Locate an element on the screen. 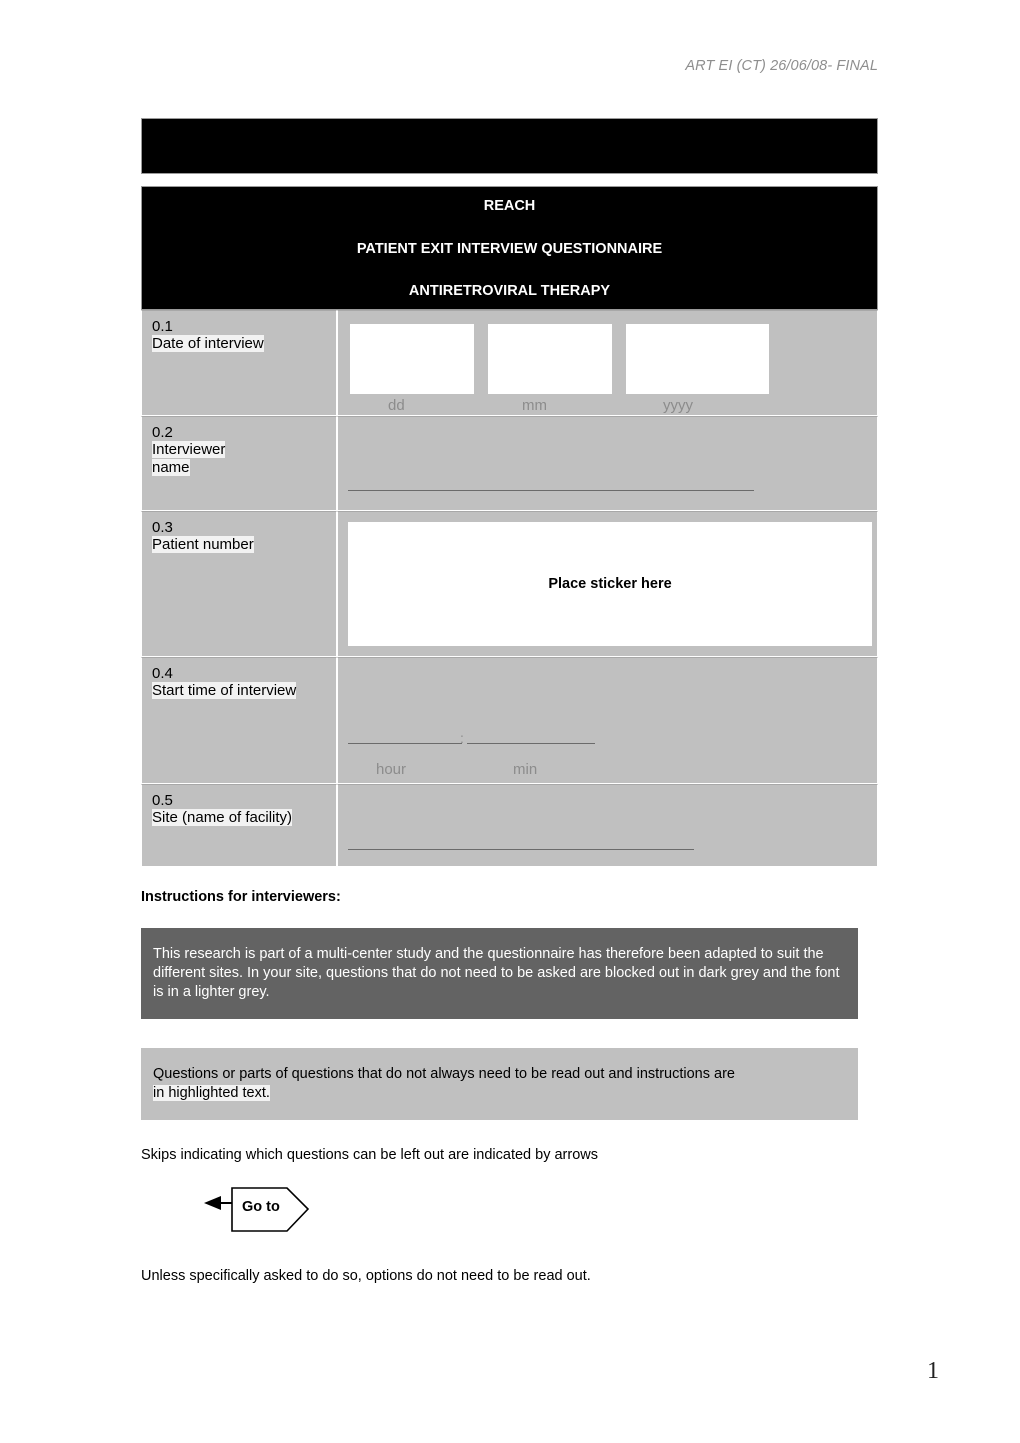  date-day-input is located at coordinates (412, 358).